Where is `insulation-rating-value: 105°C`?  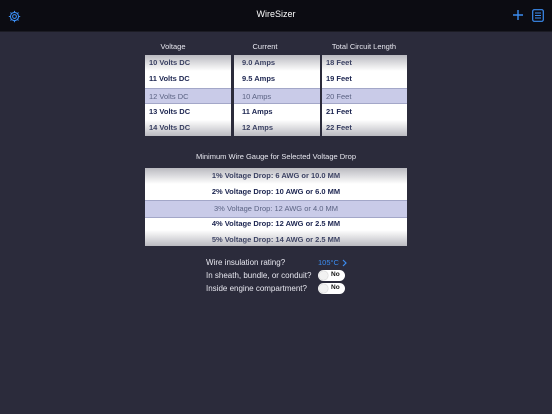
insulation-rating-value: 105°C is located at coordinates (328, 262).